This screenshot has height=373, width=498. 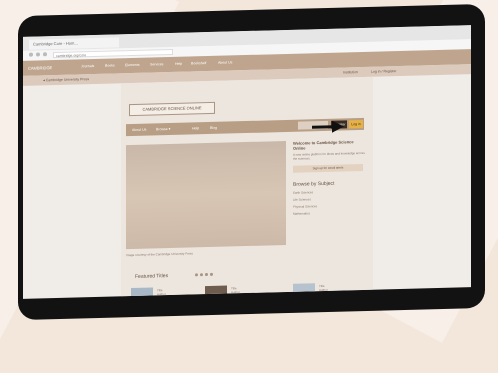 What do you see at coordinates (31, 54) in the screenshot?
I see `back-icon` at bounding box center [31, 54].